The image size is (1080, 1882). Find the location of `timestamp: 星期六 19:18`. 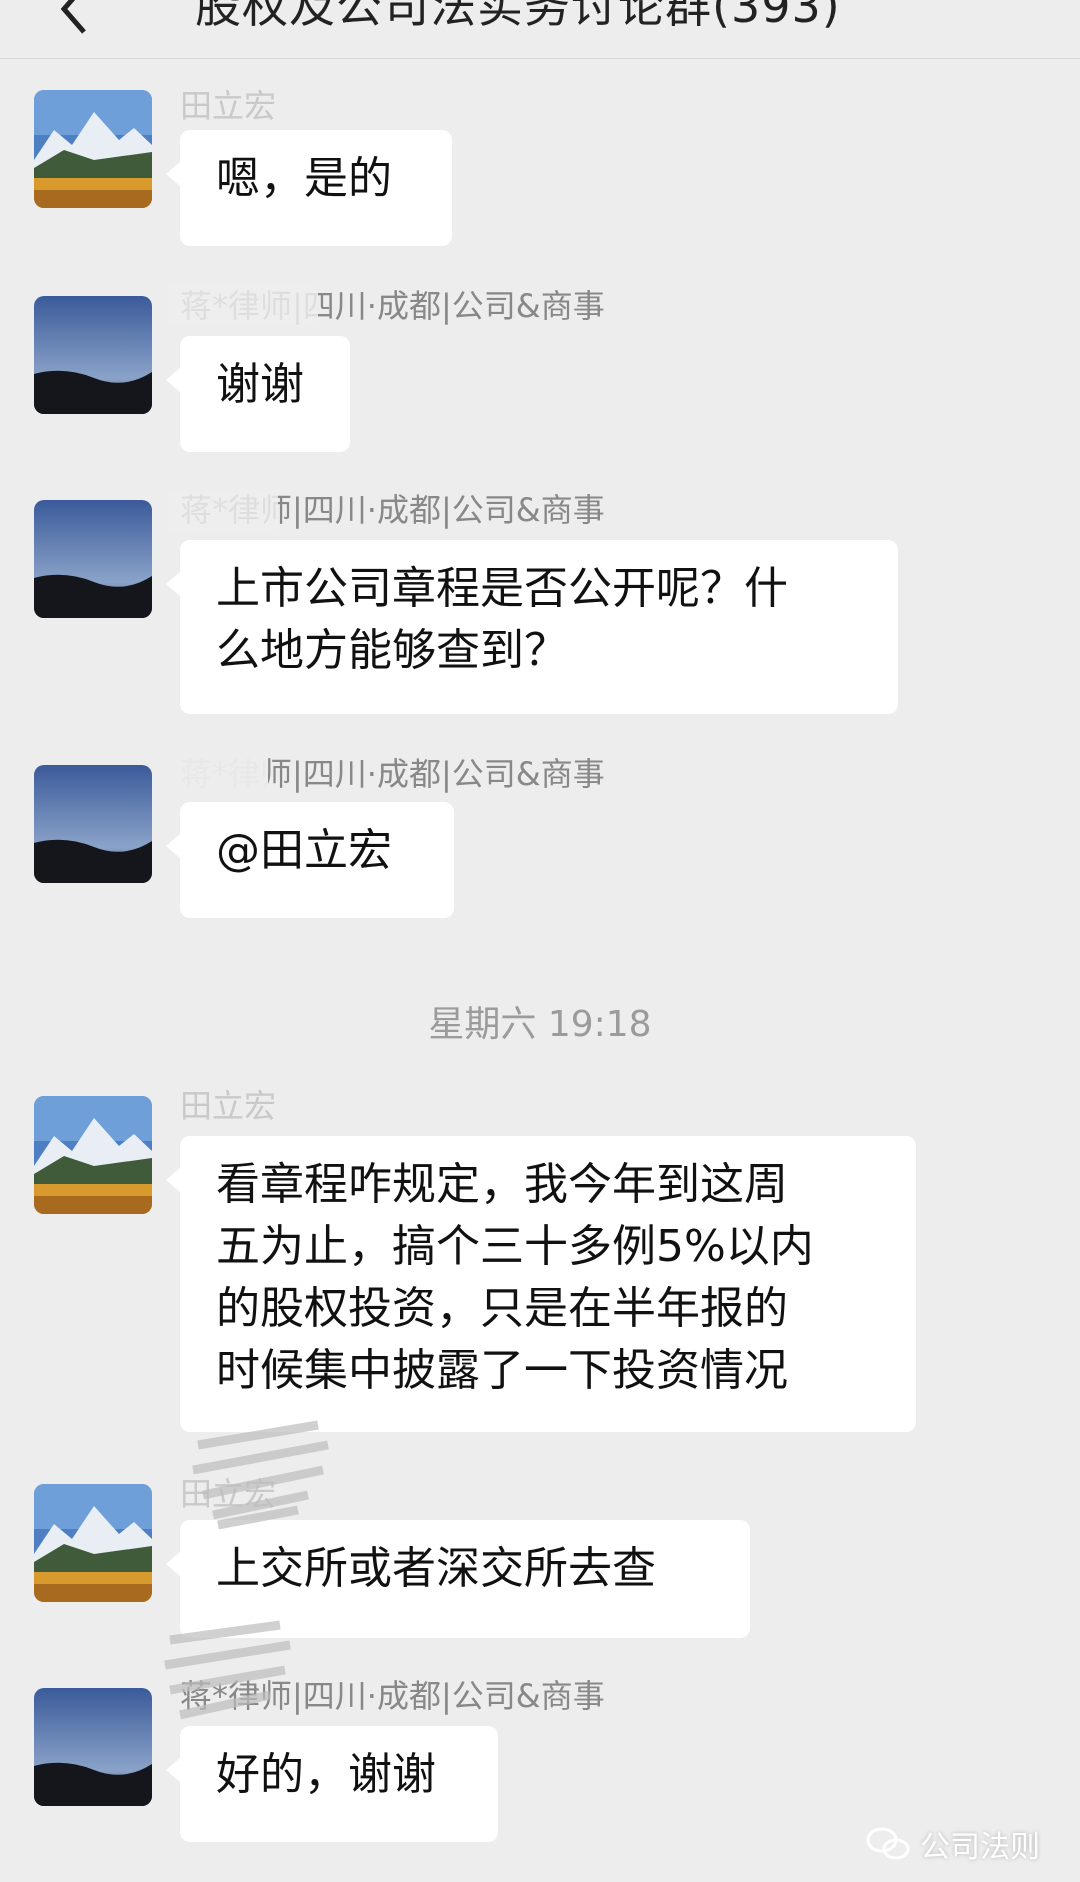

timestamp: 星期六 19:18 is located at coordinates (540, 1024).